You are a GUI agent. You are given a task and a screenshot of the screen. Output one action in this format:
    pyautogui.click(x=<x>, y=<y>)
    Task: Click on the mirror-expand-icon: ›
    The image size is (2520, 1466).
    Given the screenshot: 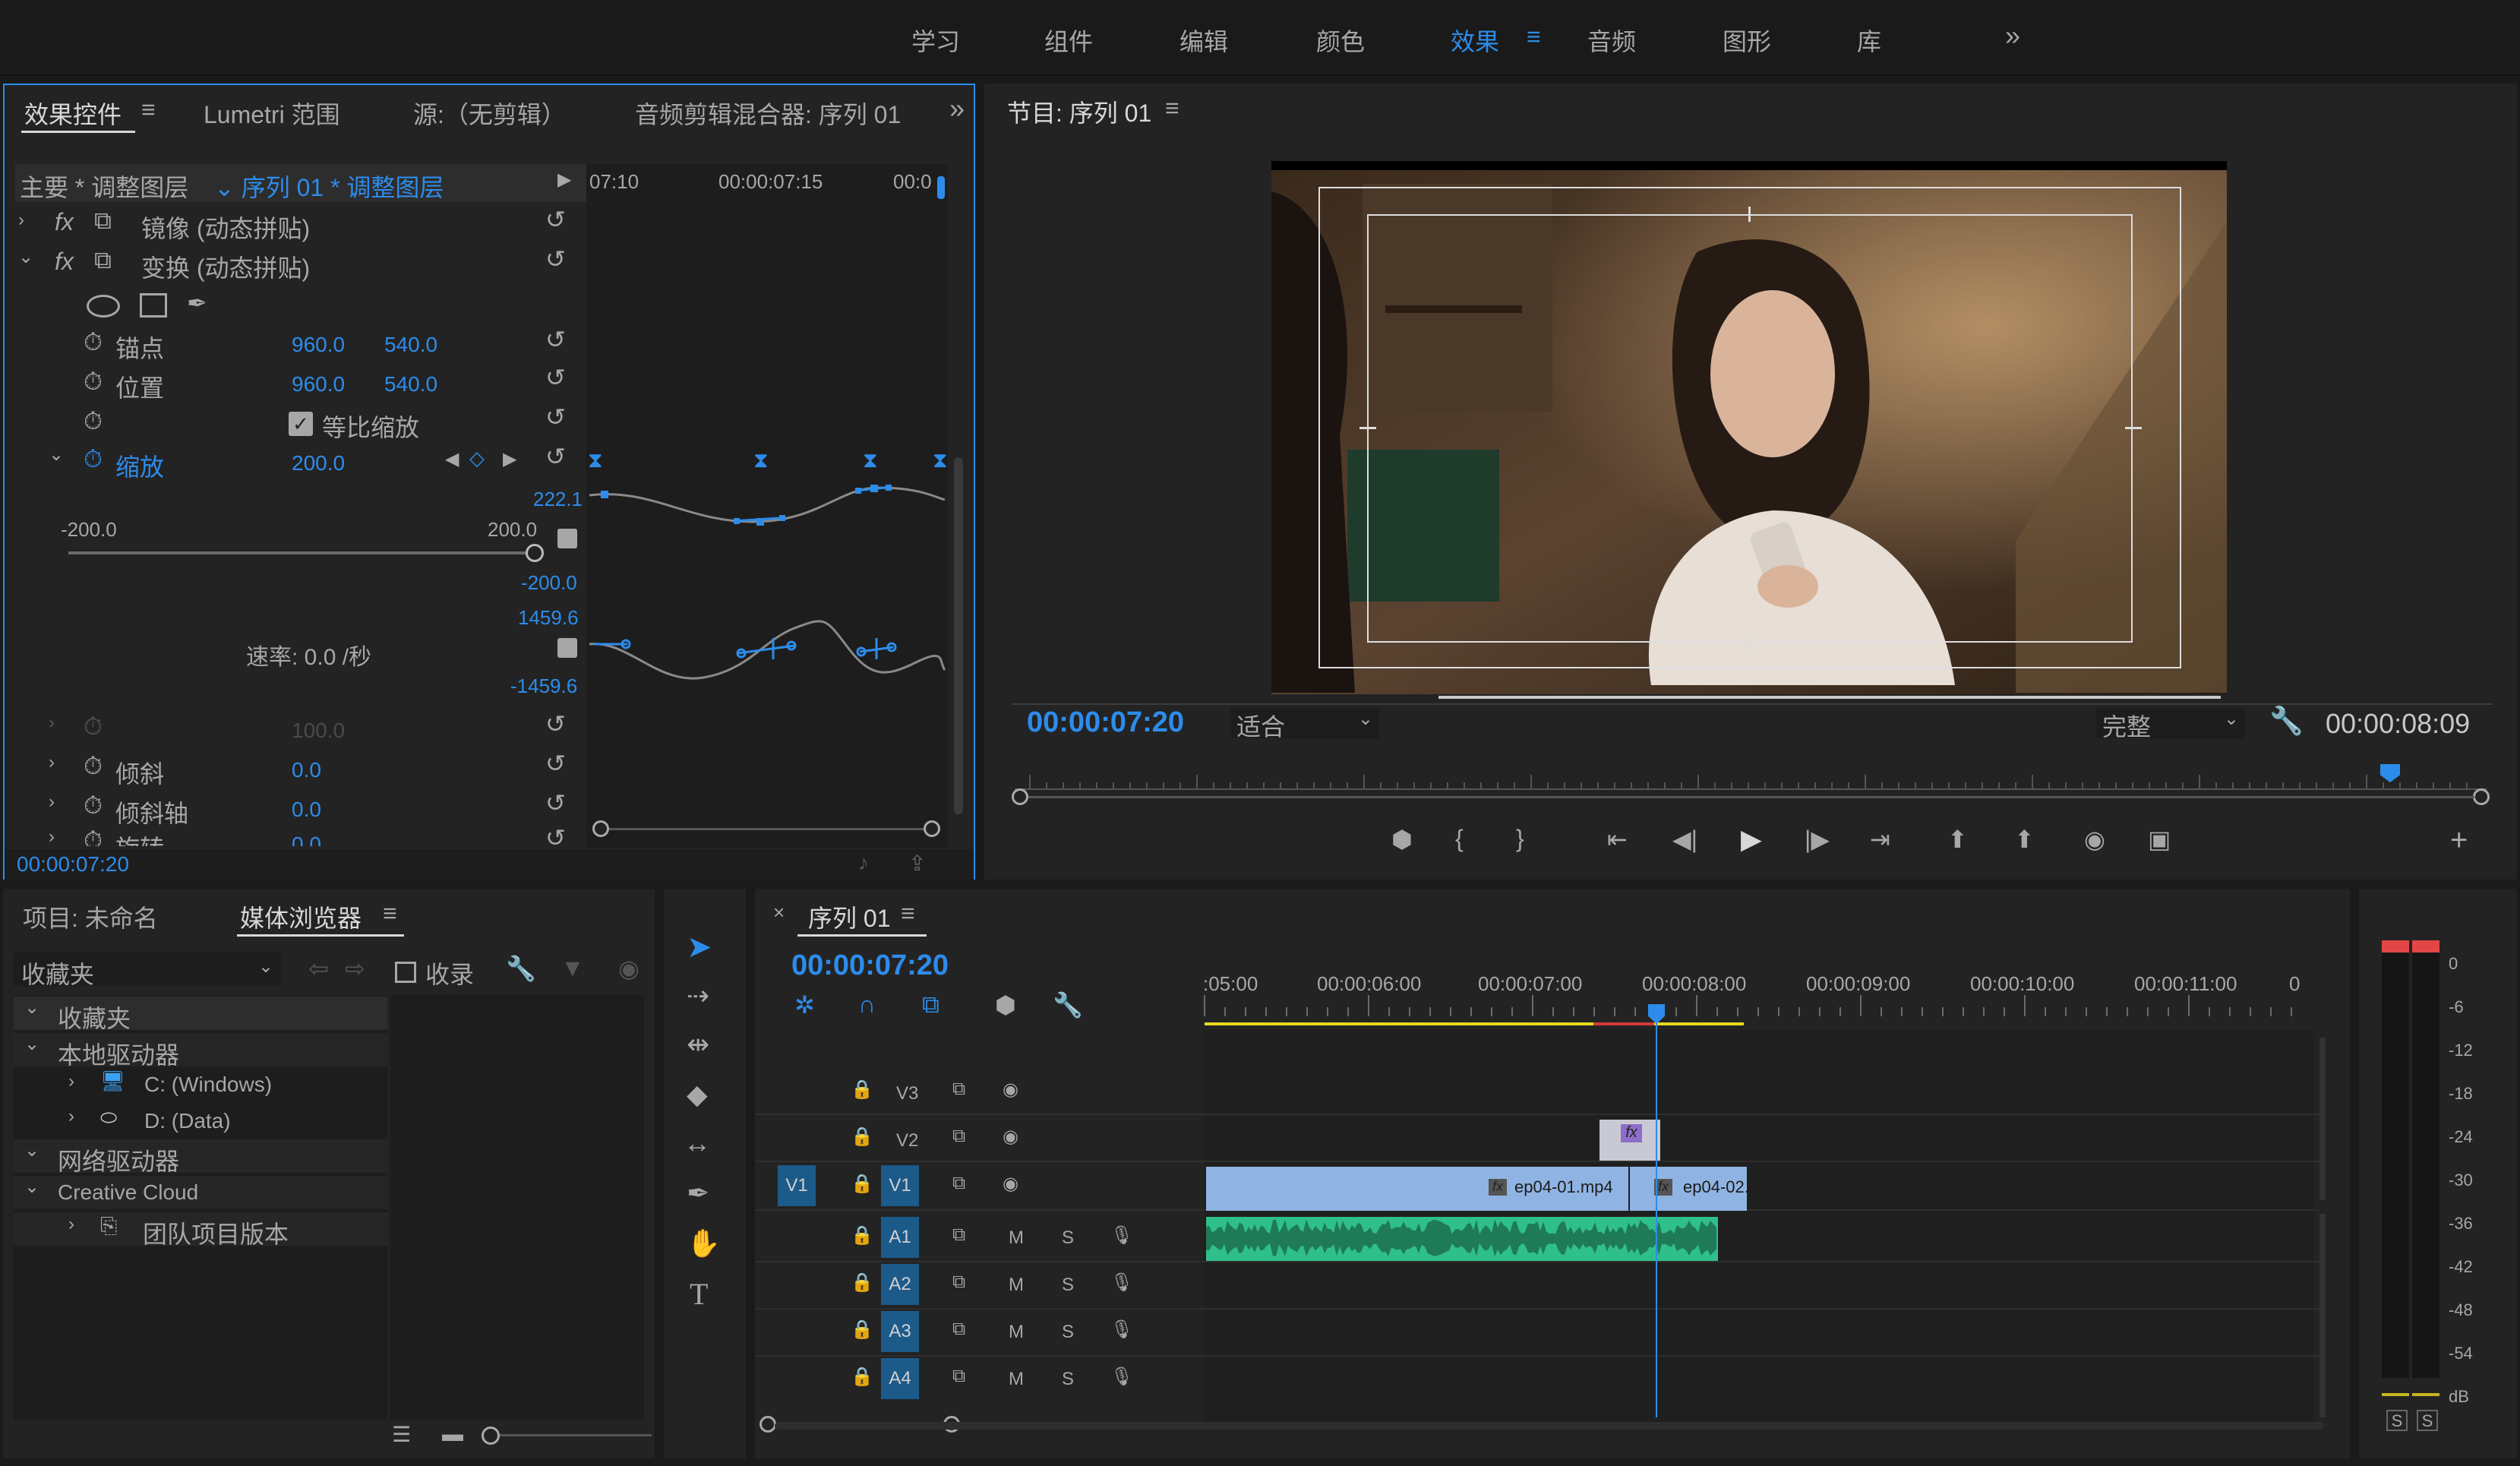 What is the action you would take?
    pyautogui.click(x=21, y=220)
    